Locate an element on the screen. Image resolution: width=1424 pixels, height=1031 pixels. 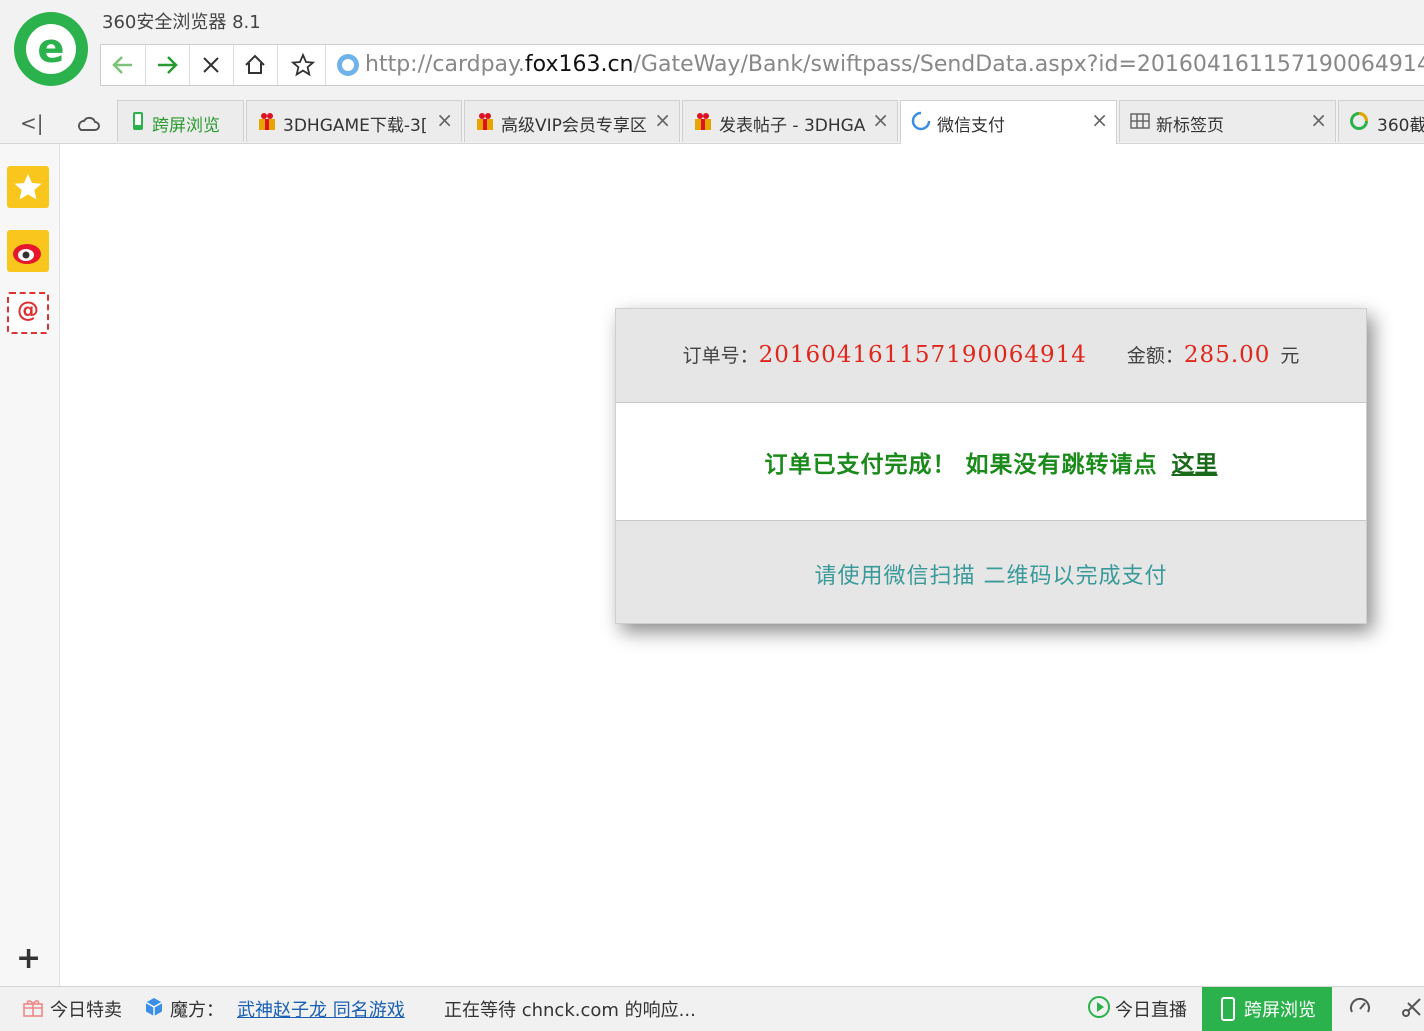
tab-post-thread: 发表帖子 - 3DHGA × is located at coordinates (790, 121).